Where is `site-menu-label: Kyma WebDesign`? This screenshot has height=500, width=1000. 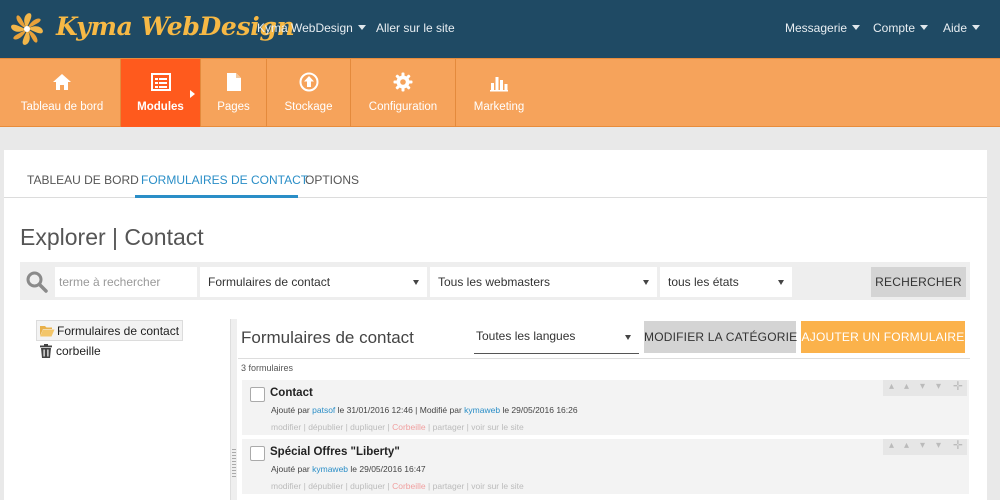
site-menu-label: Kyma WebDesign is located at coordinates (305, 28).